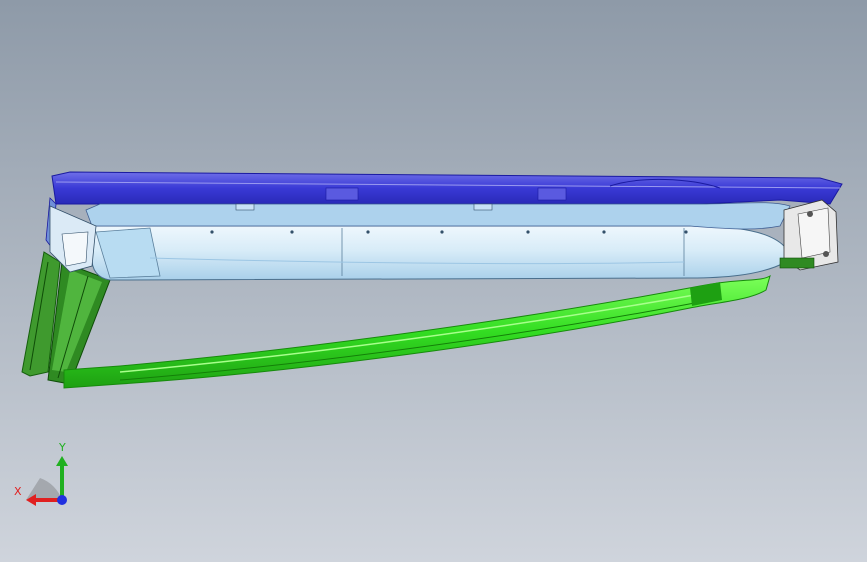 The height and width of the screenshot is (562, 867). What do you see at coordinates (809, 235) in the screenshot?
I see `right-hinge-bracket` at bounding box center [809, 235].